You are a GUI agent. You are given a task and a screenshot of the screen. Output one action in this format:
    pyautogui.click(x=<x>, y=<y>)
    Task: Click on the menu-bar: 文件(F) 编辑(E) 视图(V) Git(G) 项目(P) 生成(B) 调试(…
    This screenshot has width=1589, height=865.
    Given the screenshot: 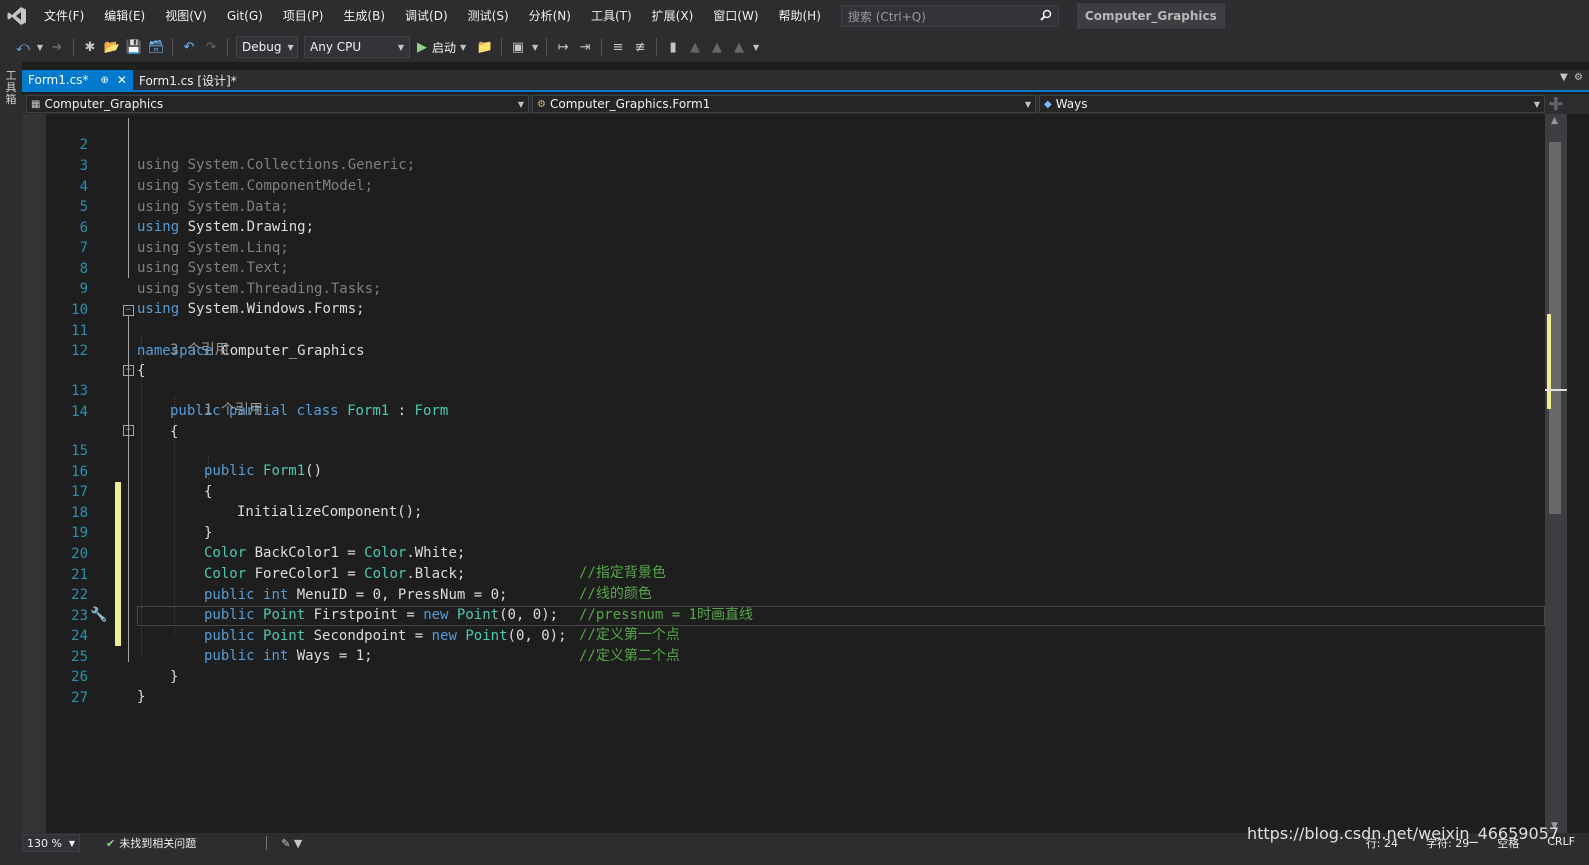 What is the action you would take?
    pyautogui.click(x=794, y=16)
    